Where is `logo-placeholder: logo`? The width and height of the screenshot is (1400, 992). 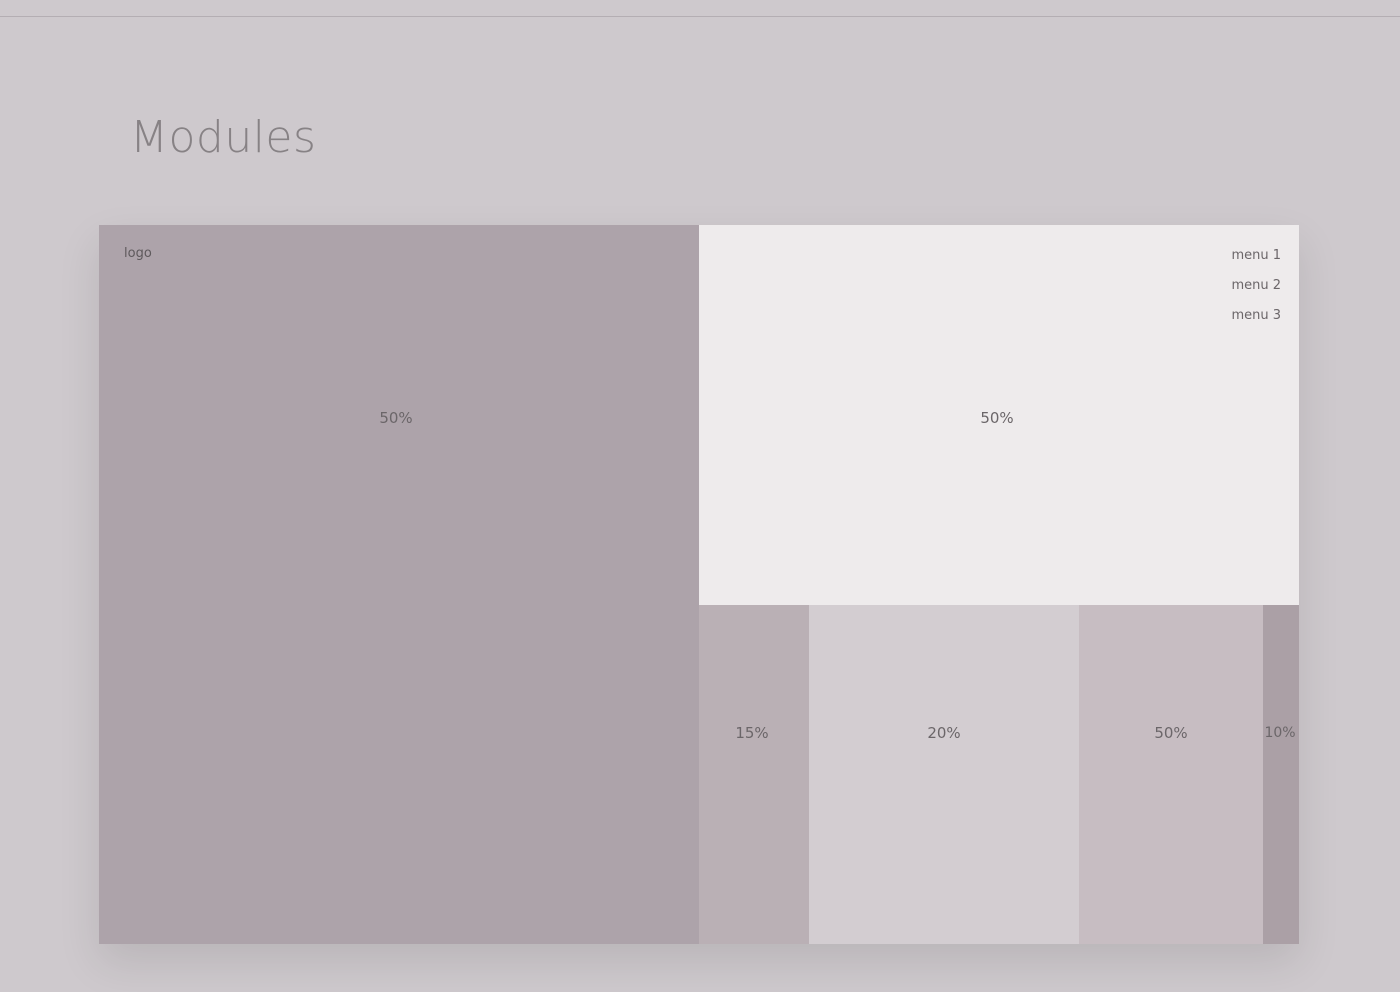
logo-placeholder: logo is located at coordinates (138, 253).